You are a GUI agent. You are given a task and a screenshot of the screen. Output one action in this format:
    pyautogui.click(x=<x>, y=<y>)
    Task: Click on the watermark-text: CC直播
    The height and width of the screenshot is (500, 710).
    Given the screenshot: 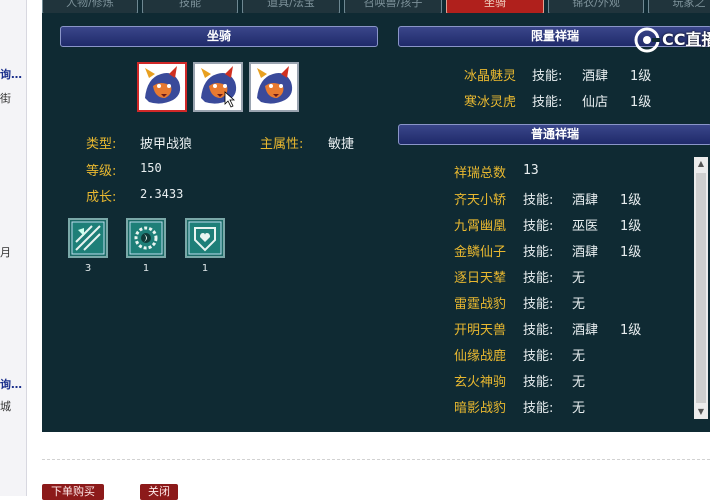 What is the action you would take?
    pyautogui.click(x=686, y=39)
    